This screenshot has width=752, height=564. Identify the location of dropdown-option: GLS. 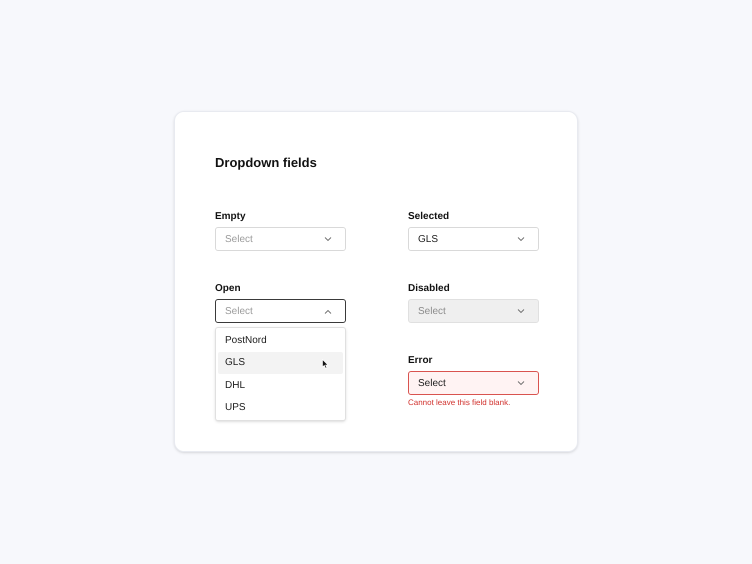
(280, 363).